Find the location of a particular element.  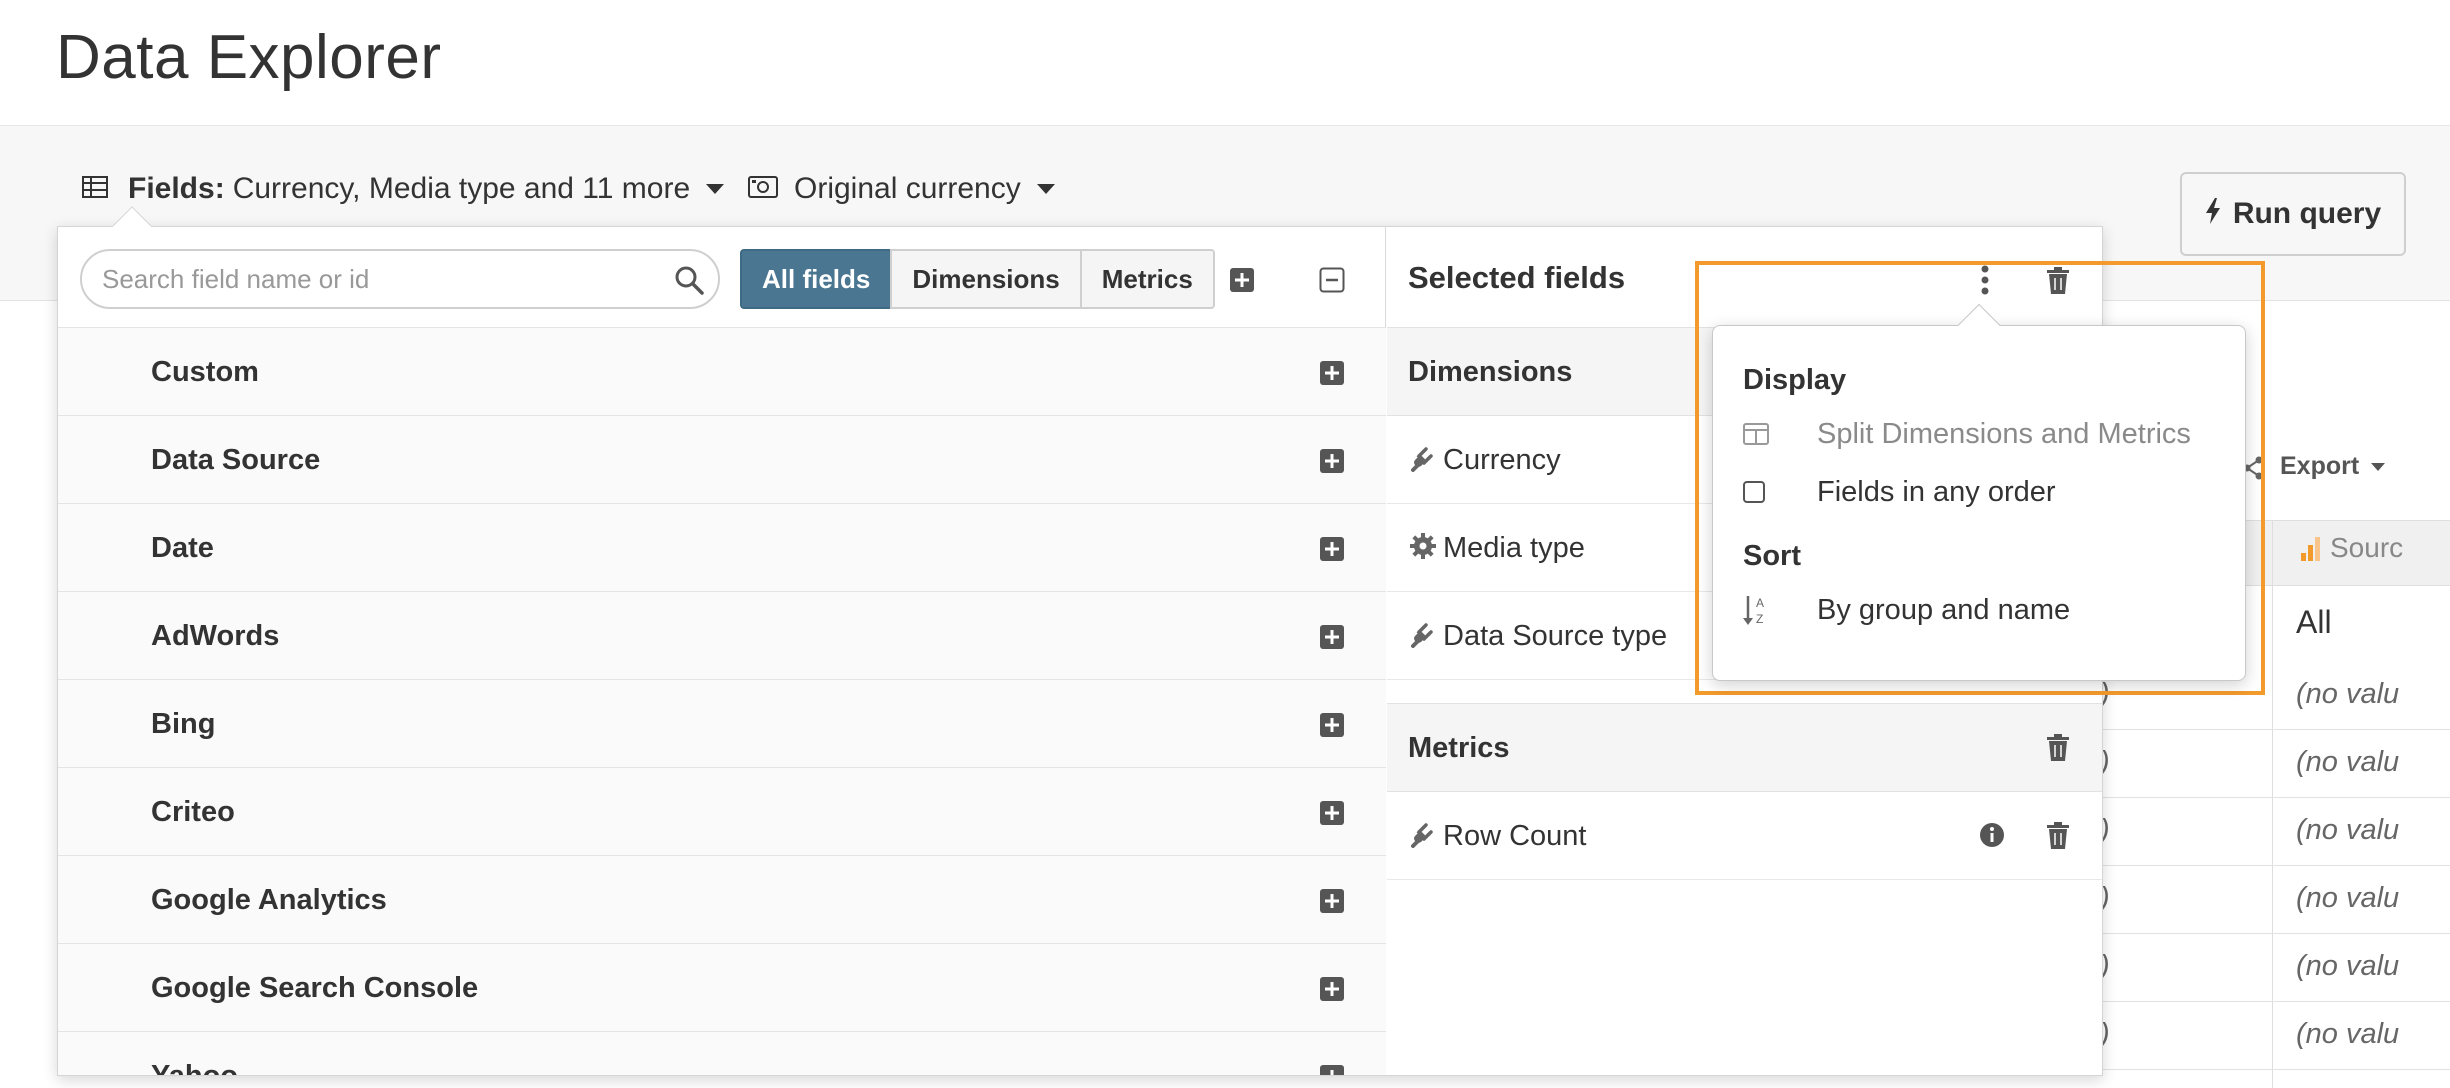

menu-item-any-order: Fields in any order is located at coordinates (1899, 492).